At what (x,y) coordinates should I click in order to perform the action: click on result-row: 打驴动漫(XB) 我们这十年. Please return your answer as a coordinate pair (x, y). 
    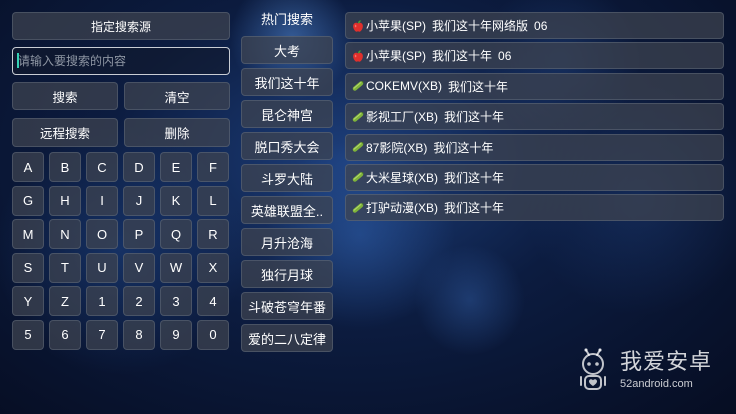
    Looking at the image, I should click on (534, 208).